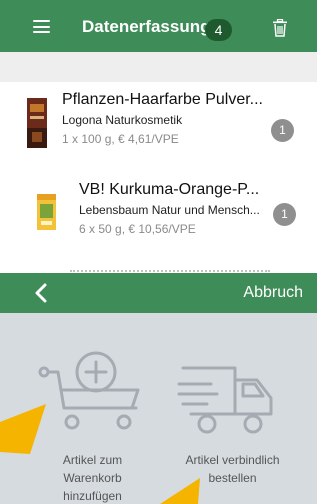 The width and height of the screenshot is (320, 504). What do you see at coordinates (37, 123) in the screenshot?
I see `product-image-hair-dye` at bounding box center [37, 123].